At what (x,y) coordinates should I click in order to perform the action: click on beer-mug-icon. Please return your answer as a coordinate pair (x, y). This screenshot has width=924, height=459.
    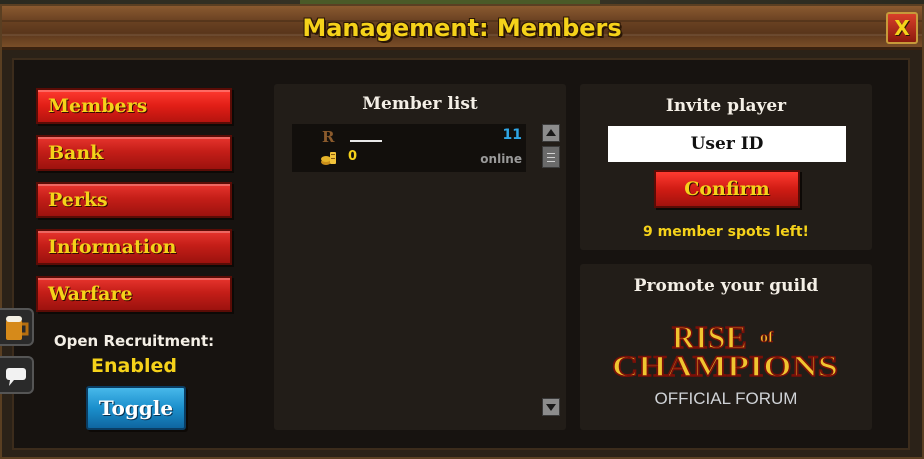
    Looking at the image, I should click on (17, 328).